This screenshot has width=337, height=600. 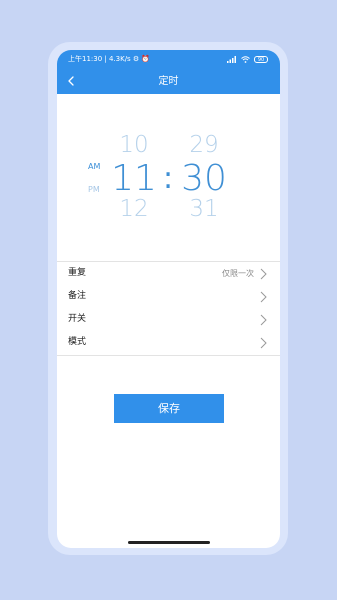 I want to click on minute-next: 31, so click(x=204, y=209).